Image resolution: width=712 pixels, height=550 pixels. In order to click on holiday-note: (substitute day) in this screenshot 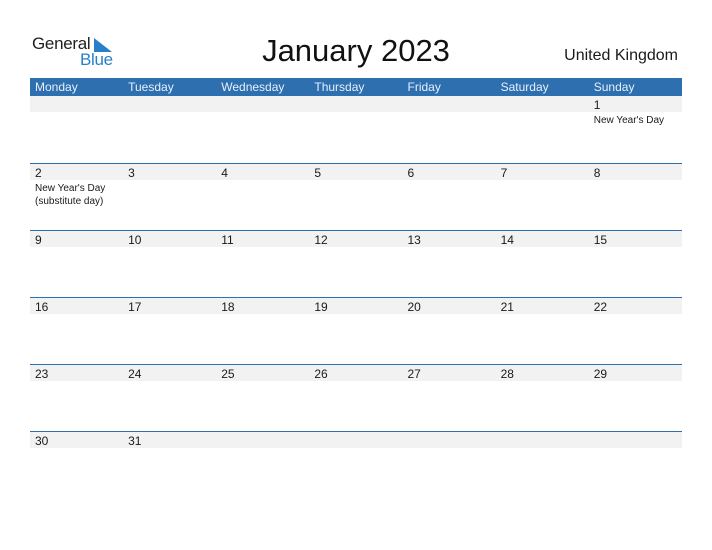, I will do `click(69, 201)`.